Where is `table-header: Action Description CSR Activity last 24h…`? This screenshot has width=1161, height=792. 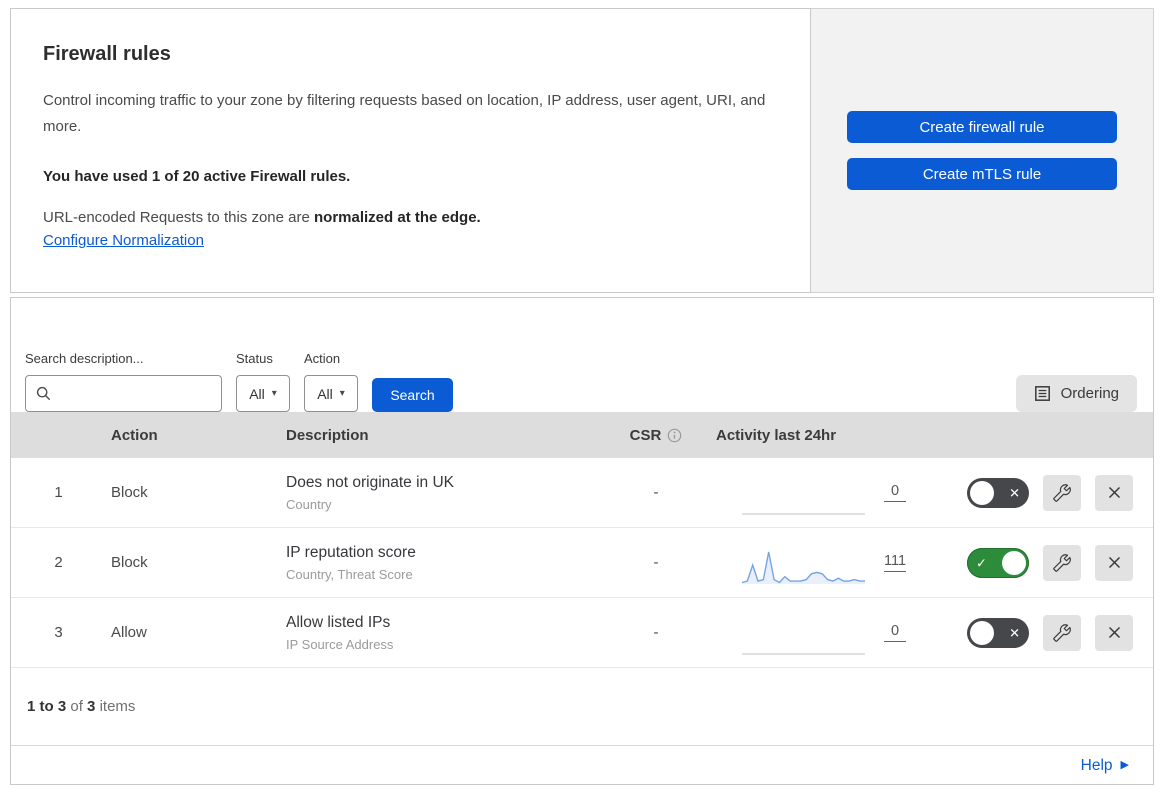 table-header: Action Description CSR Activity last 24h… is located at coordinates (582, 435).